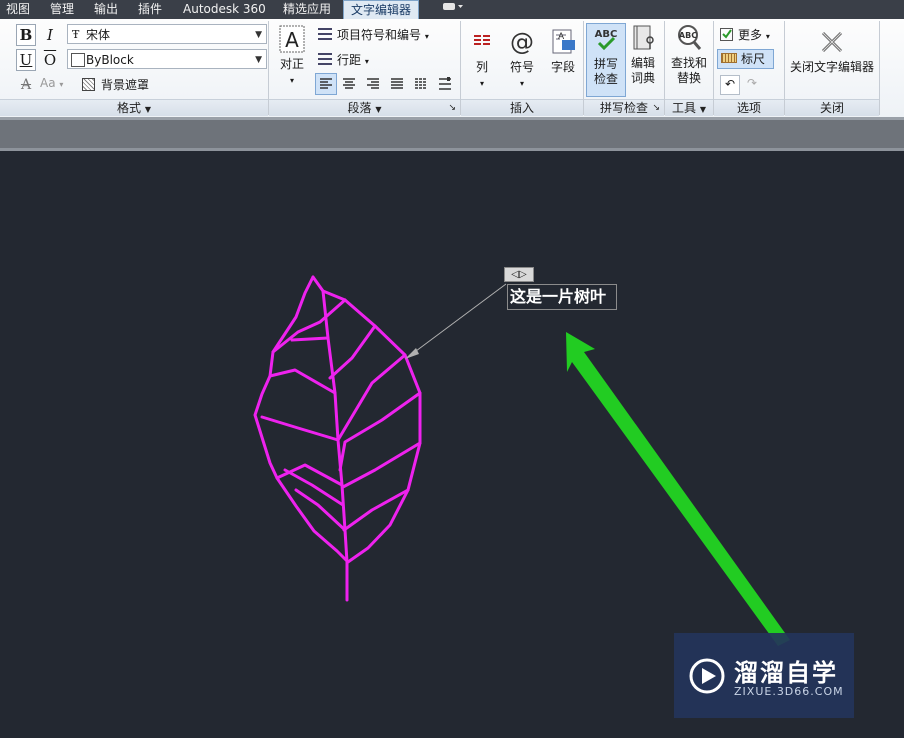 The height and width of the screenshot is (738, 904). What do you see at coordinates (789, 691) in the screenshot?
I see `watermark-url: ZIXUE.3D66.COM` at bounding box center [789, 691].